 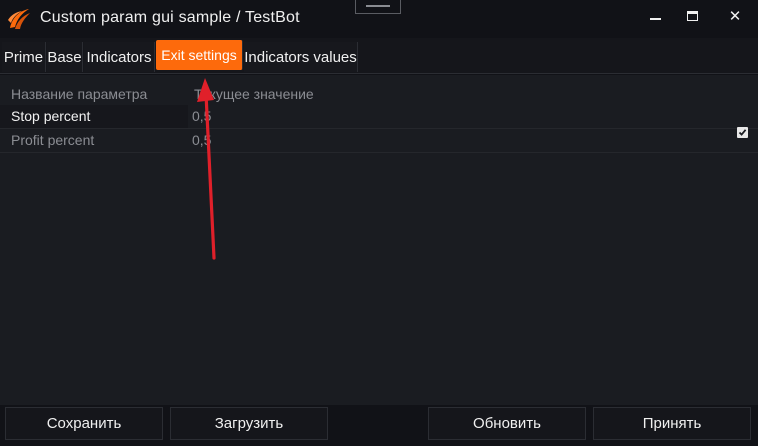 I want to click on load-button: Загрузить, so click(x=249, y=423).